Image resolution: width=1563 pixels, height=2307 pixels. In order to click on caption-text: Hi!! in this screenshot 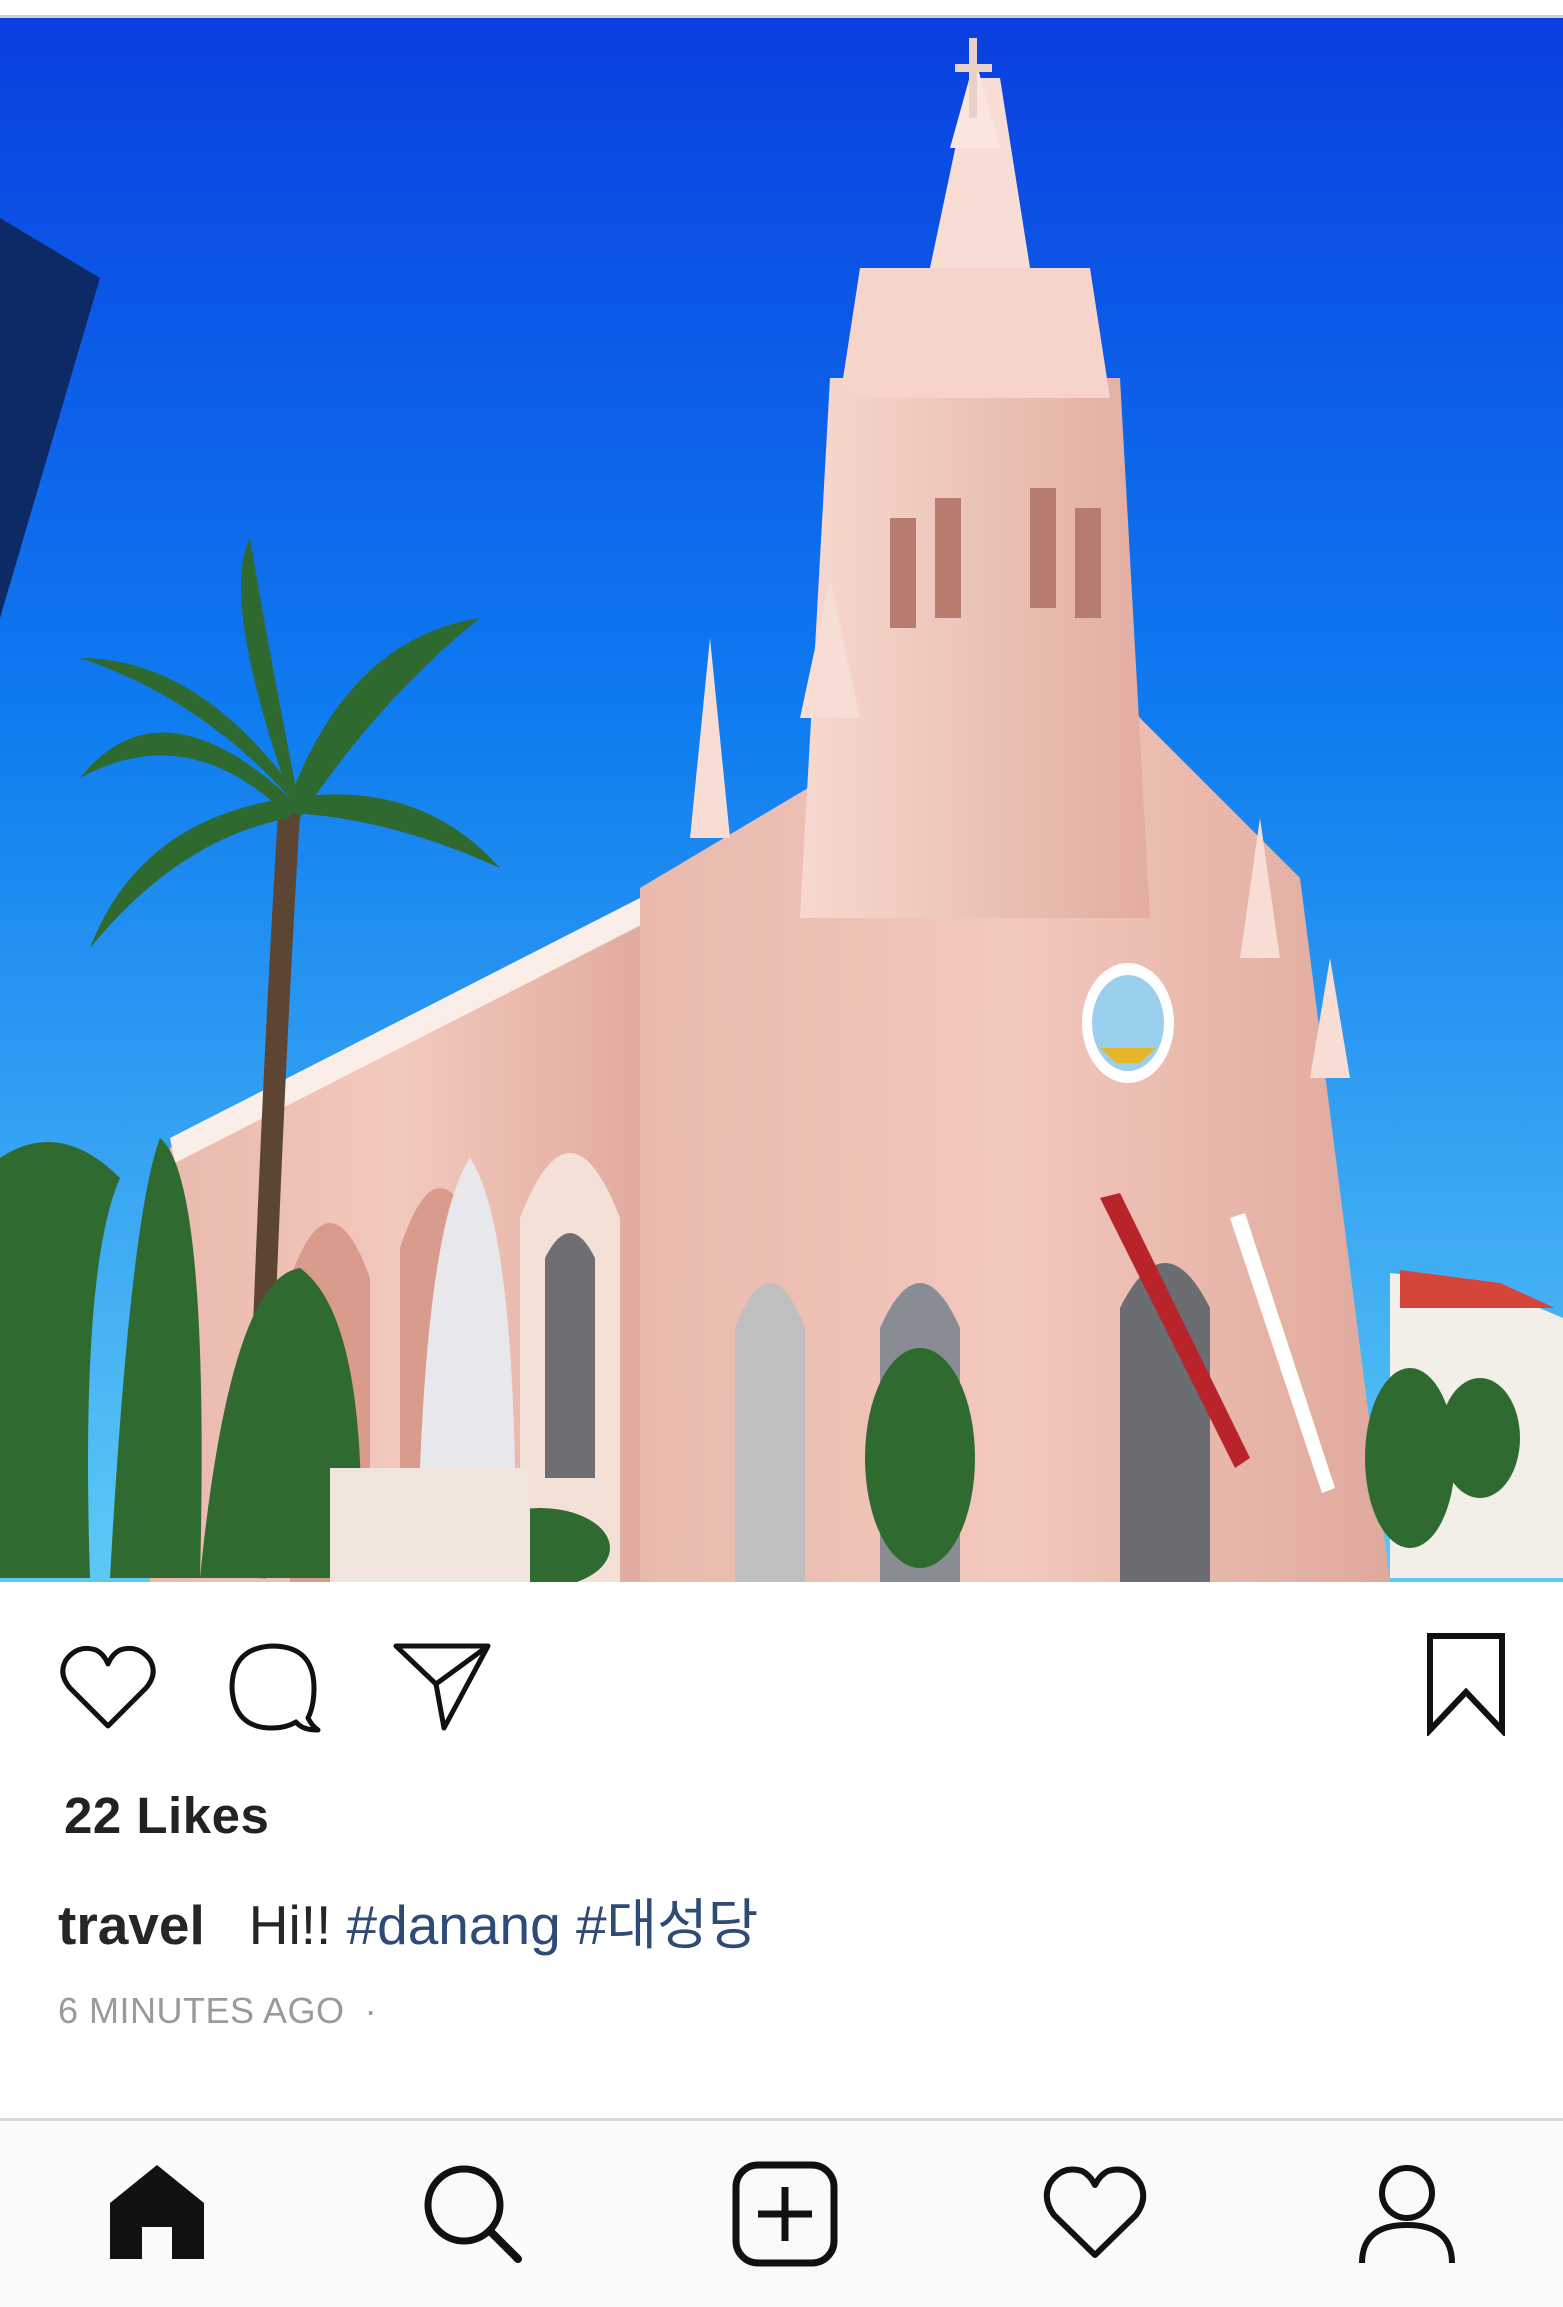, I will do `click(290, 1925)`.